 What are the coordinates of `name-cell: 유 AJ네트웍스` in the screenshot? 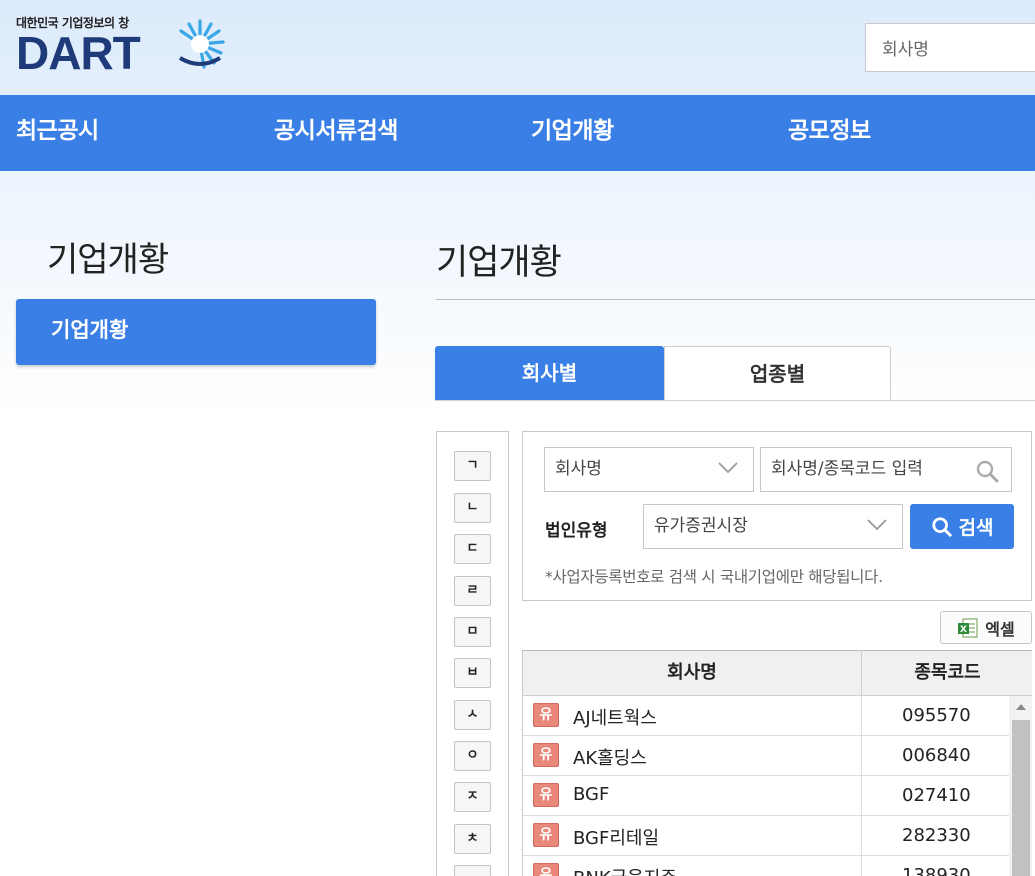 It's located at (692, 716).